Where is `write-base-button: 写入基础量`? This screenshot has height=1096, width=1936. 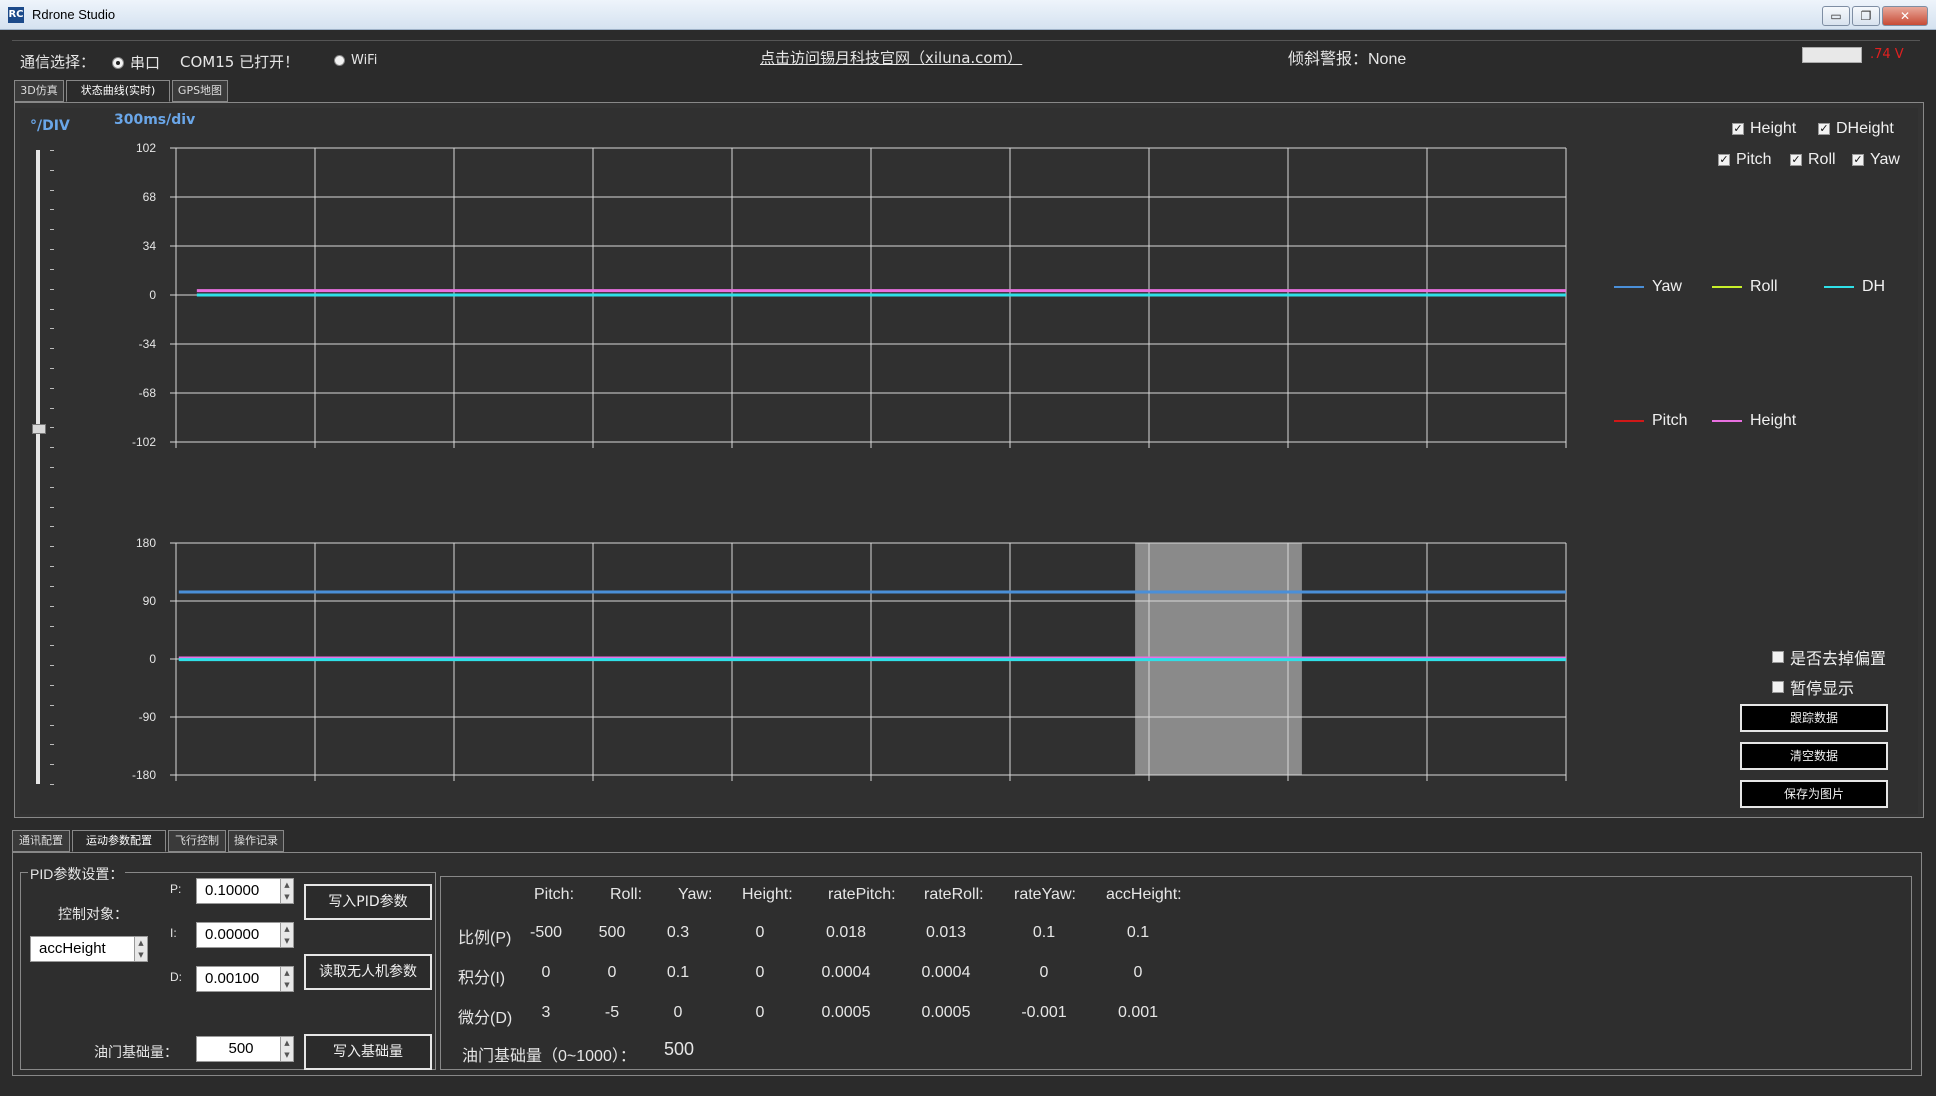
write-base-button: 写入基础量 is located at coordinates (368, 1052).